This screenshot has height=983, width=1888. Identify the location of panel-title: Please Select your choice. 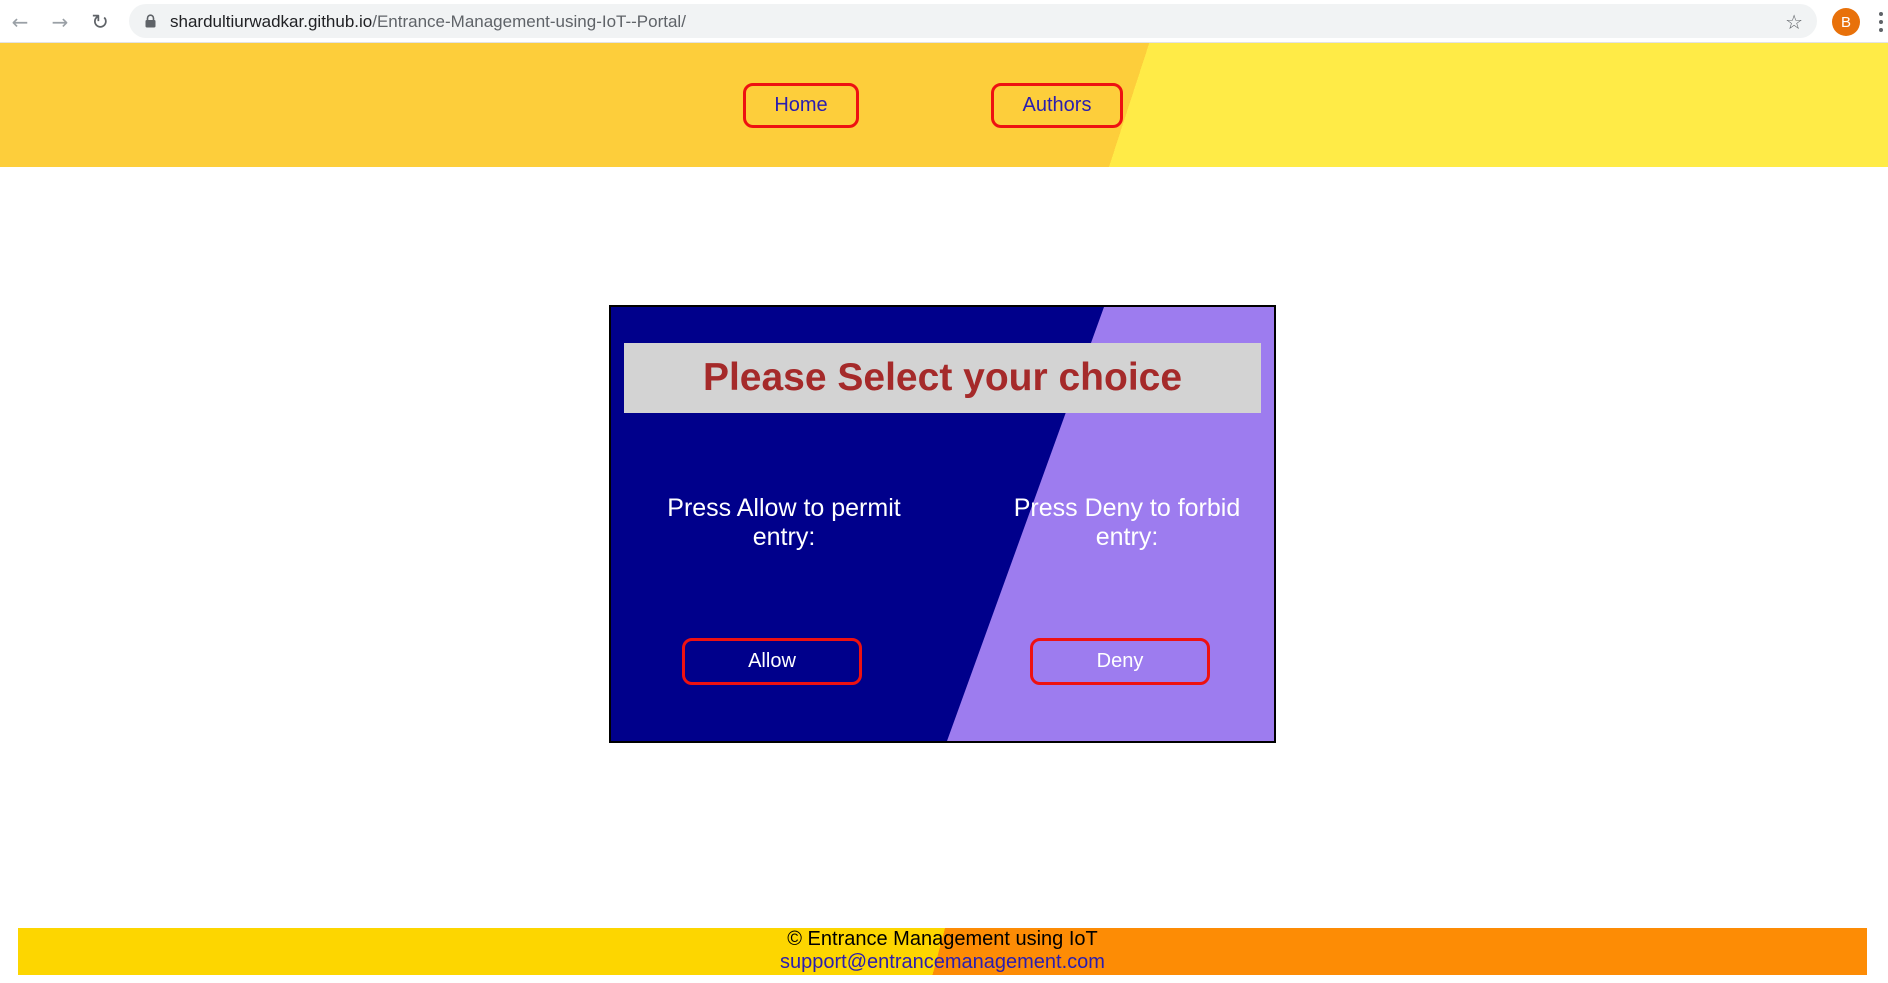
(942, 377).